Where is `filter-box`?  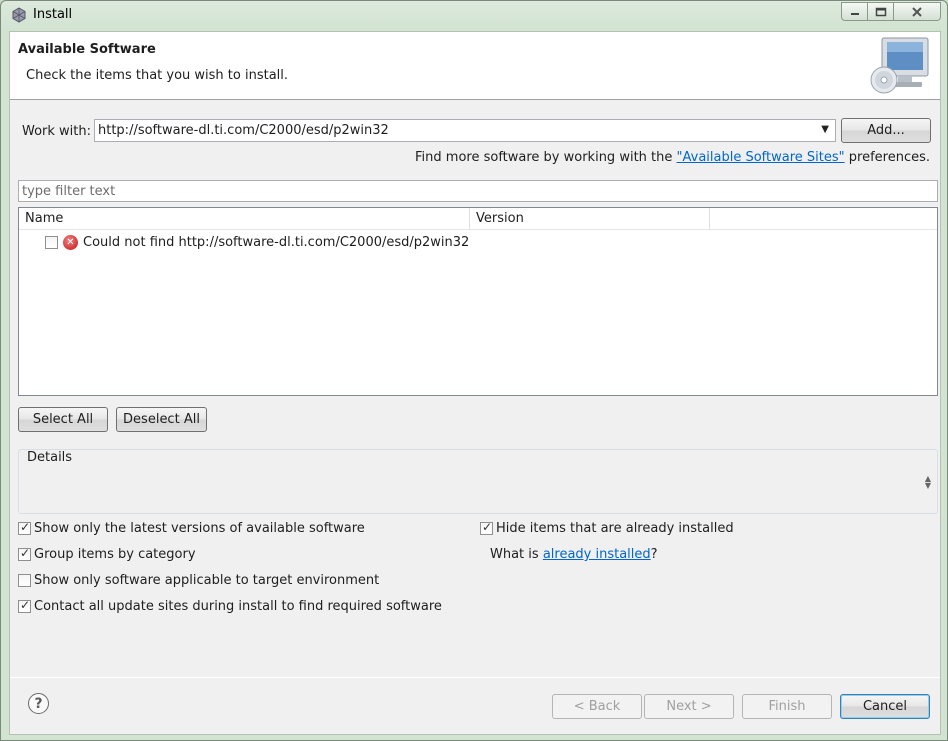
filter-box is located at coordinates (478, 191).